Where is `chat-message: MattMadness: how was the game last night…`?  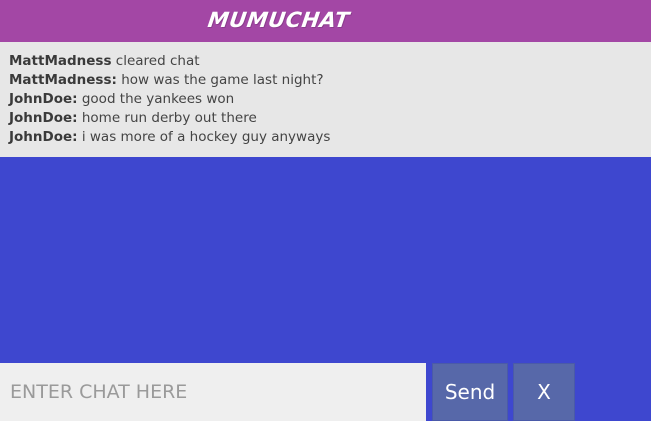
chat-message: MattMadness: how was the game last night… is located at coordinates (330, 80).